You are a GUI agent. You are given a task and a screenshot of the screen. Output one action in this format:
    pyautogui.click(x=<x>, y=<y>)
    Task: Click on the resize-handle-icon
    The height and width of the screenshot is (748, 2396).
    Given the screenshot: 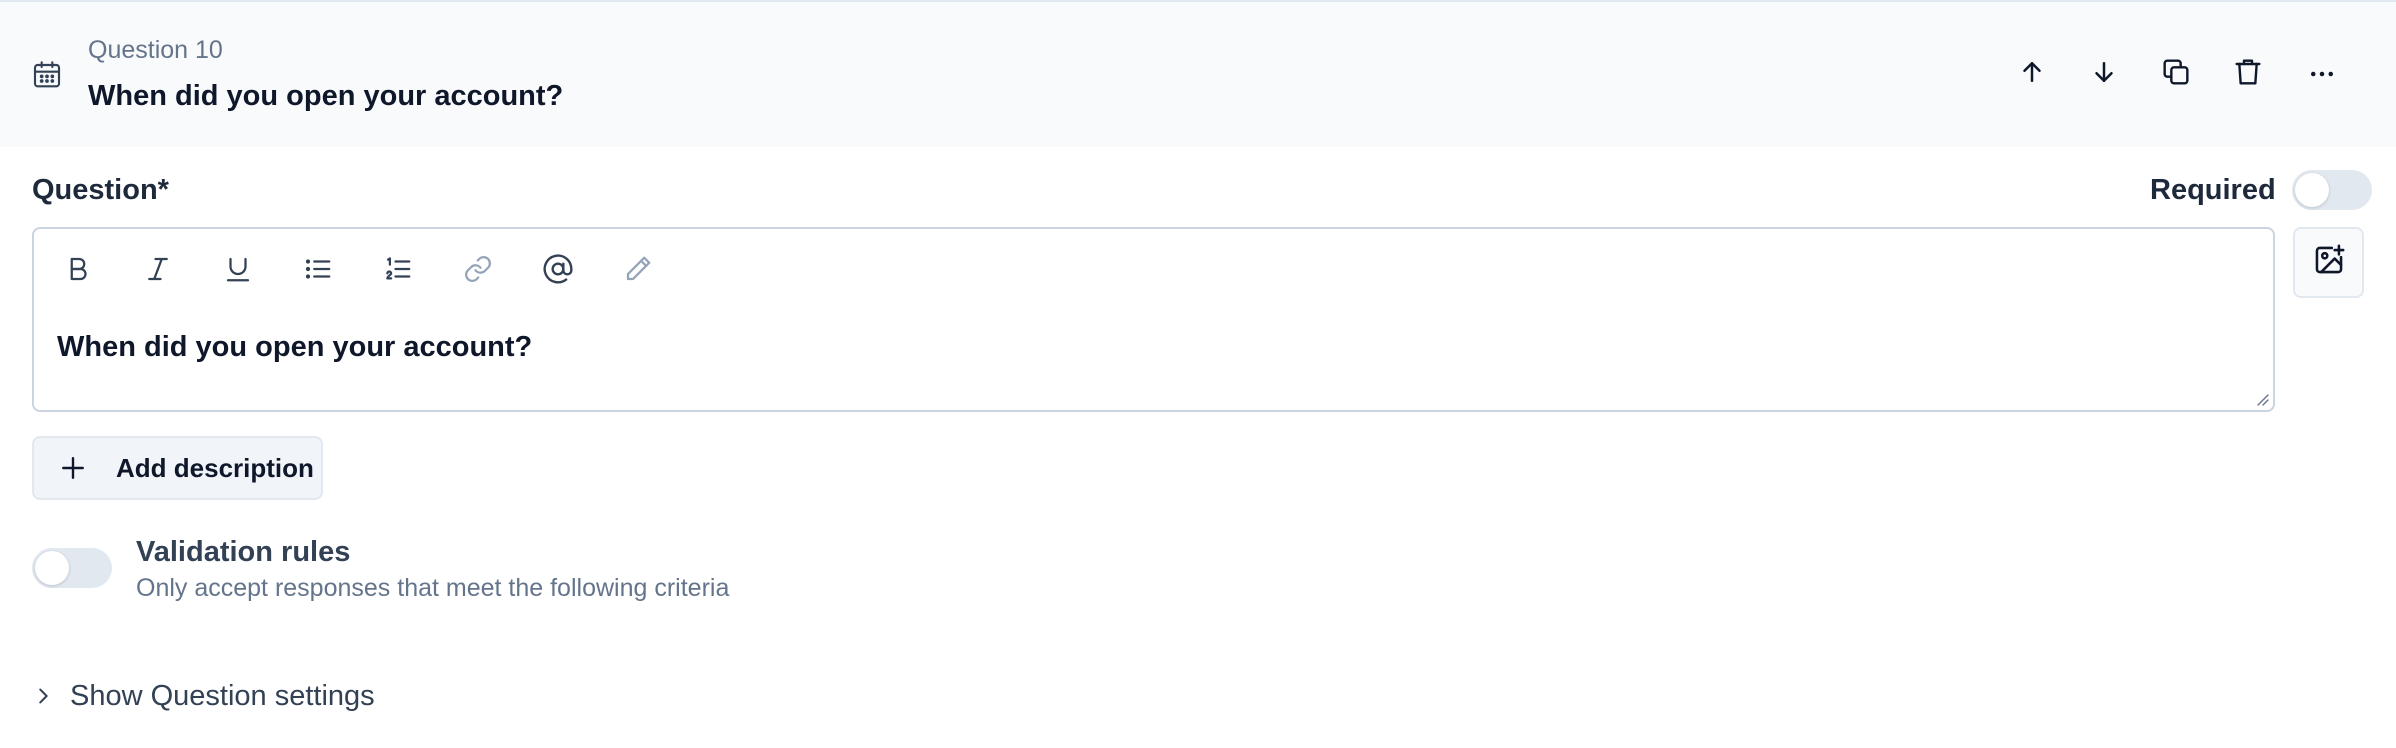 What is the action you would take?
    pyautogui.click(x=2261, y=398)
    